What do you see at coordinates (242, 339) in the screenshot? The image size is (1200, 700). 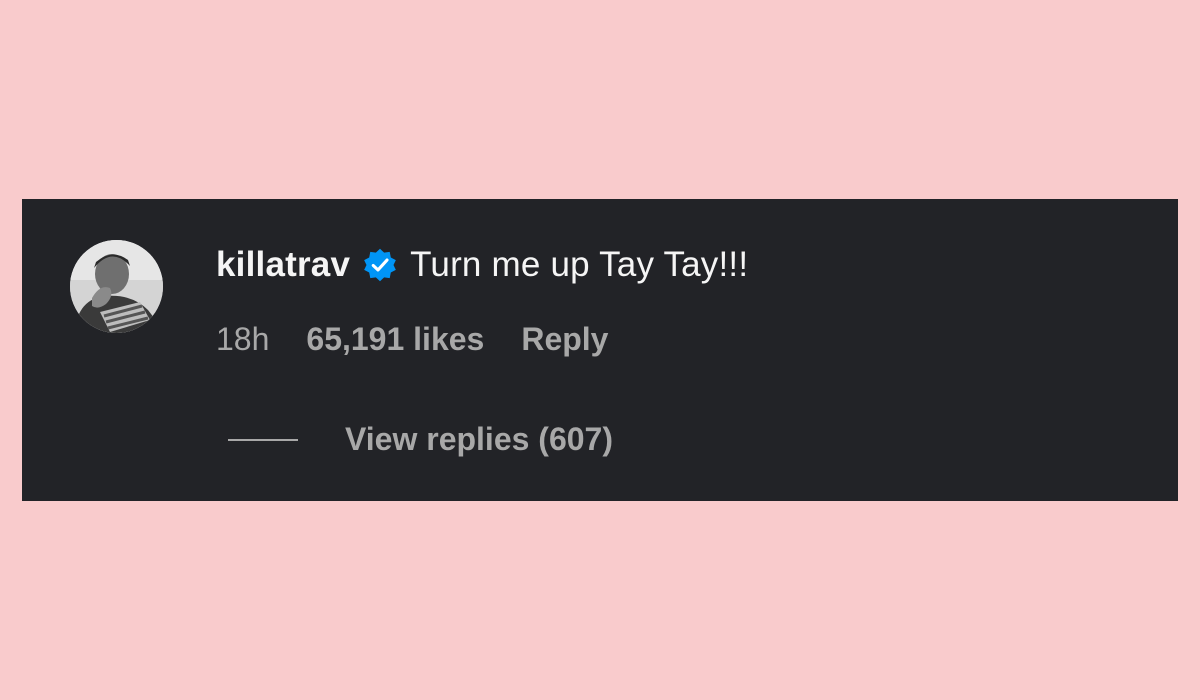 I see `timestamp: 18h` at bounding box center [242, 339].